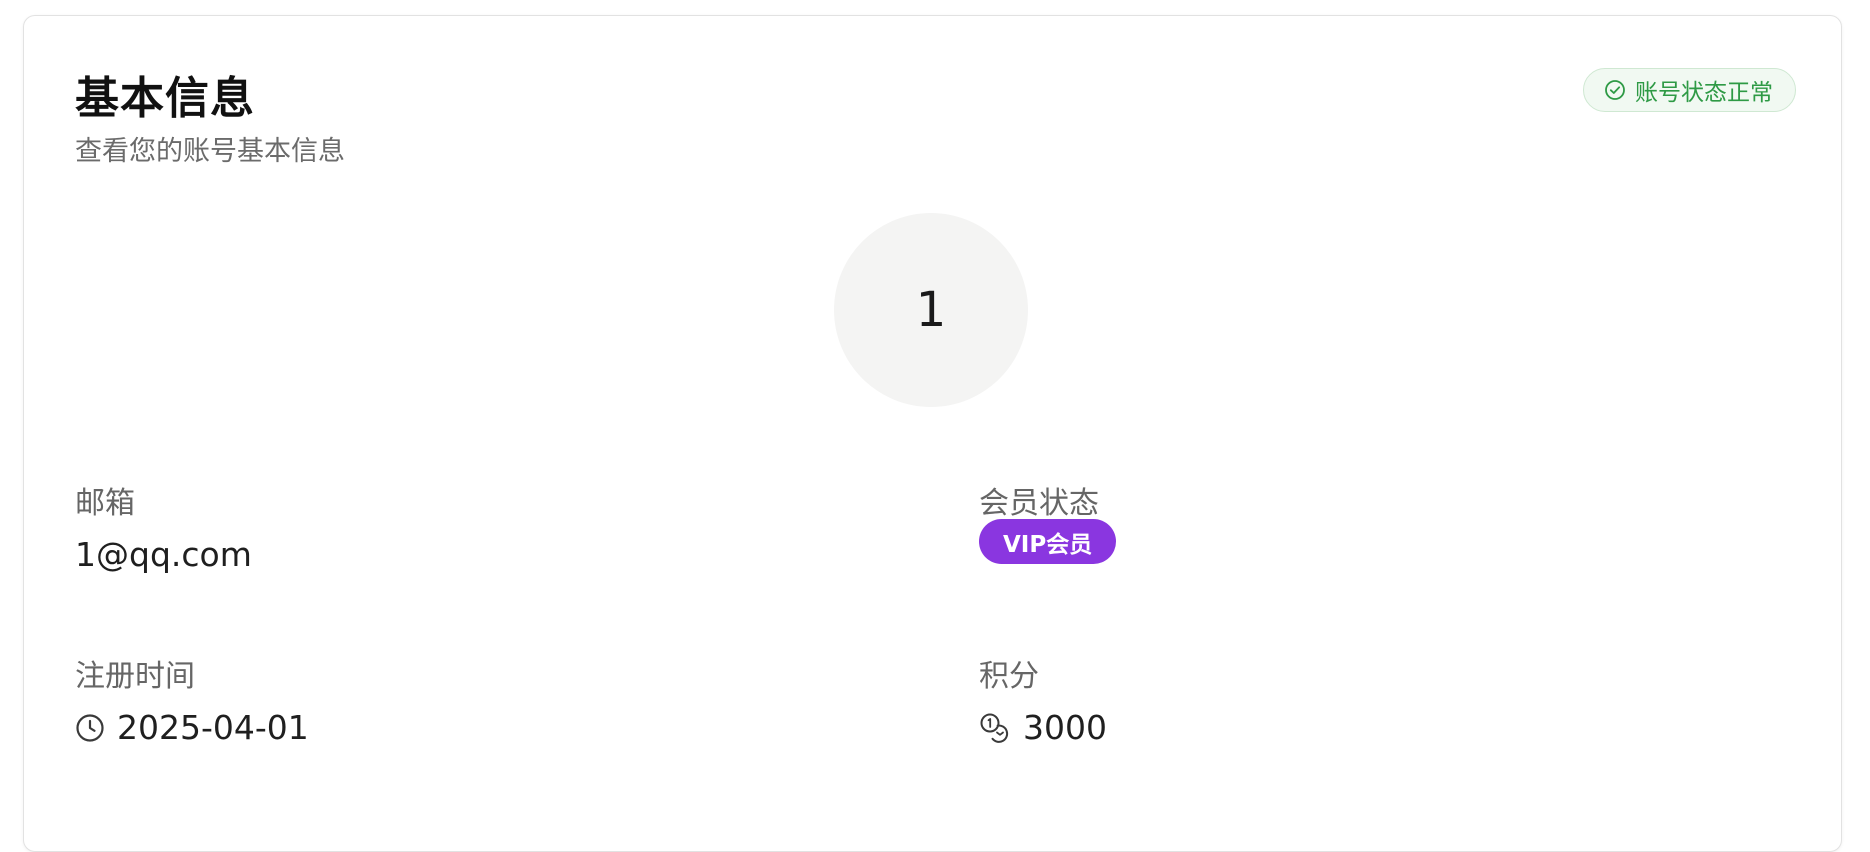 The image size is (1870, 852). I want to click on avatar-initial: 1, so click(931, 310).